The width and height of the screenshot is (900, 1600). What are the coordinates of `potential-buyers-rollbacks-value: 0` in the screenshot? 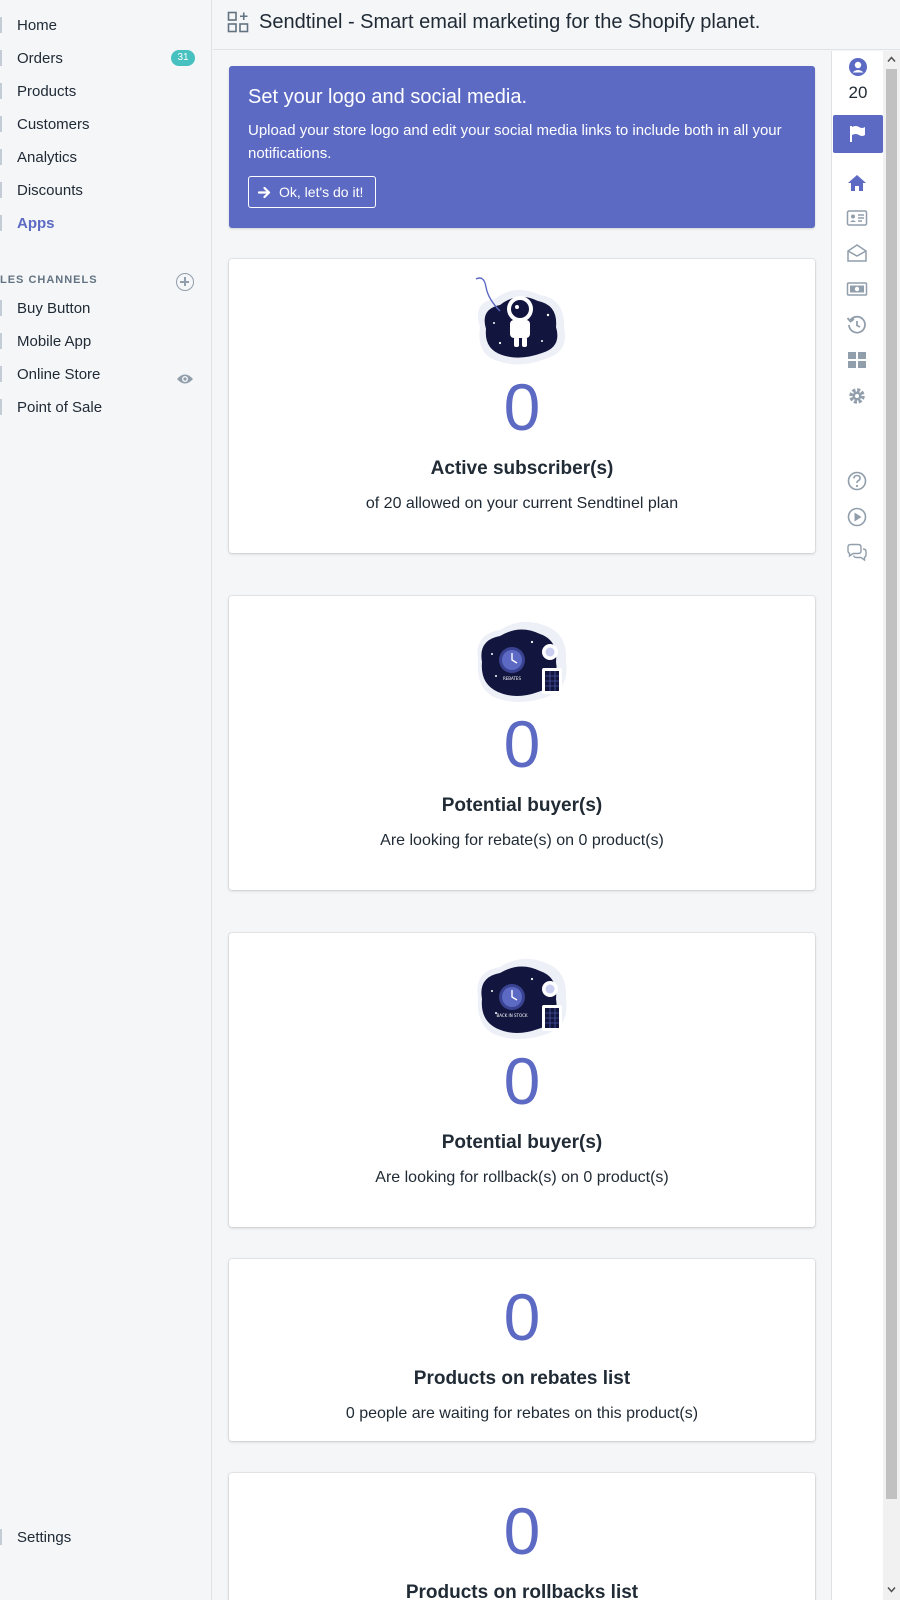 It's located at (522, 1081).